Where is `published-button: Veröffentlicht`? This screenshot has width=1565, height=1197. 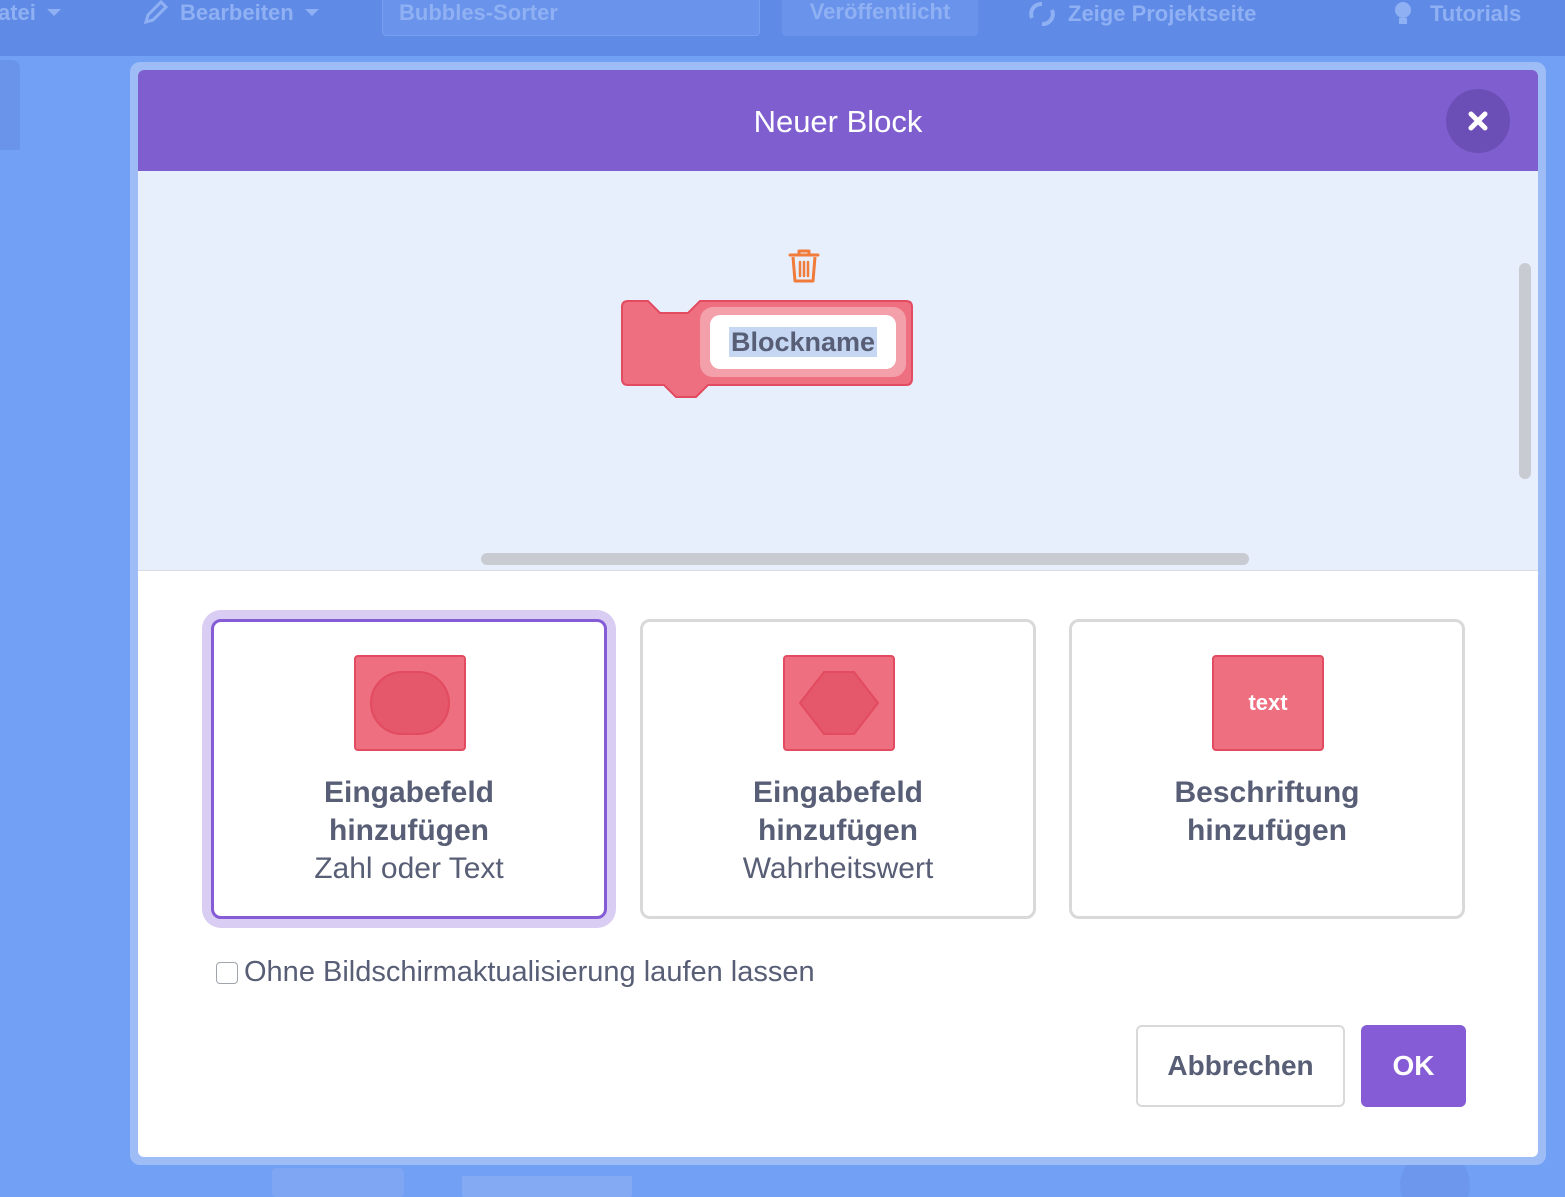 published-button: Veröffentlicht is located at coordinates (880, 18).